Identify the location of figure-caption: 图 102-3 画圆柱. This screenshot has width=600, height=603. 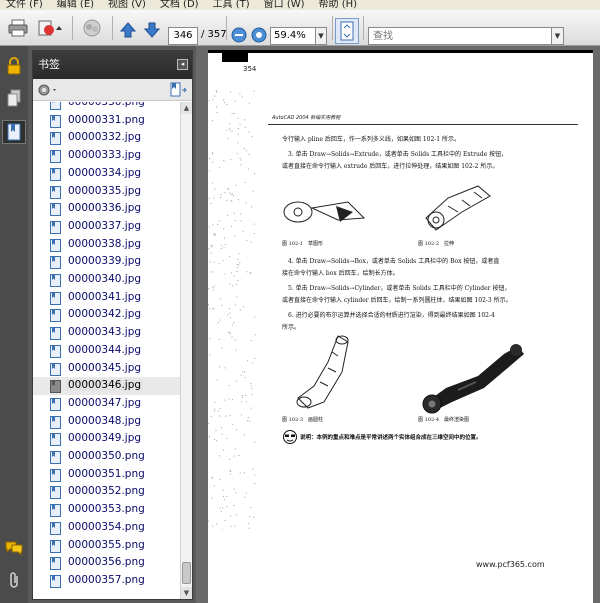
(303, 420).